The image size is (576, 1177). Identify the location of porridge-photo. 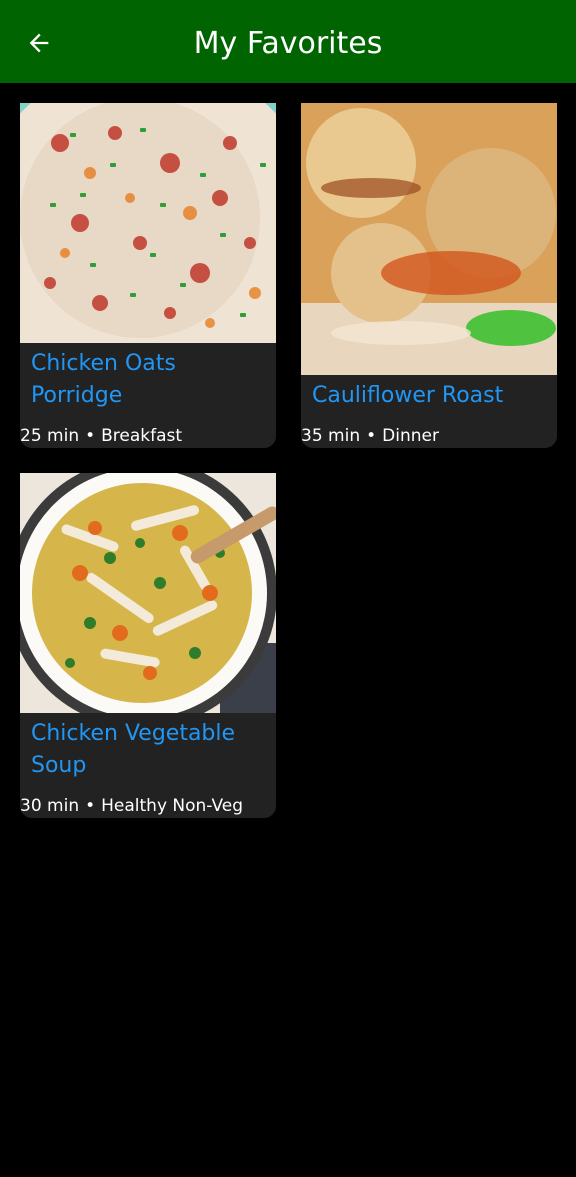
(148, 223).